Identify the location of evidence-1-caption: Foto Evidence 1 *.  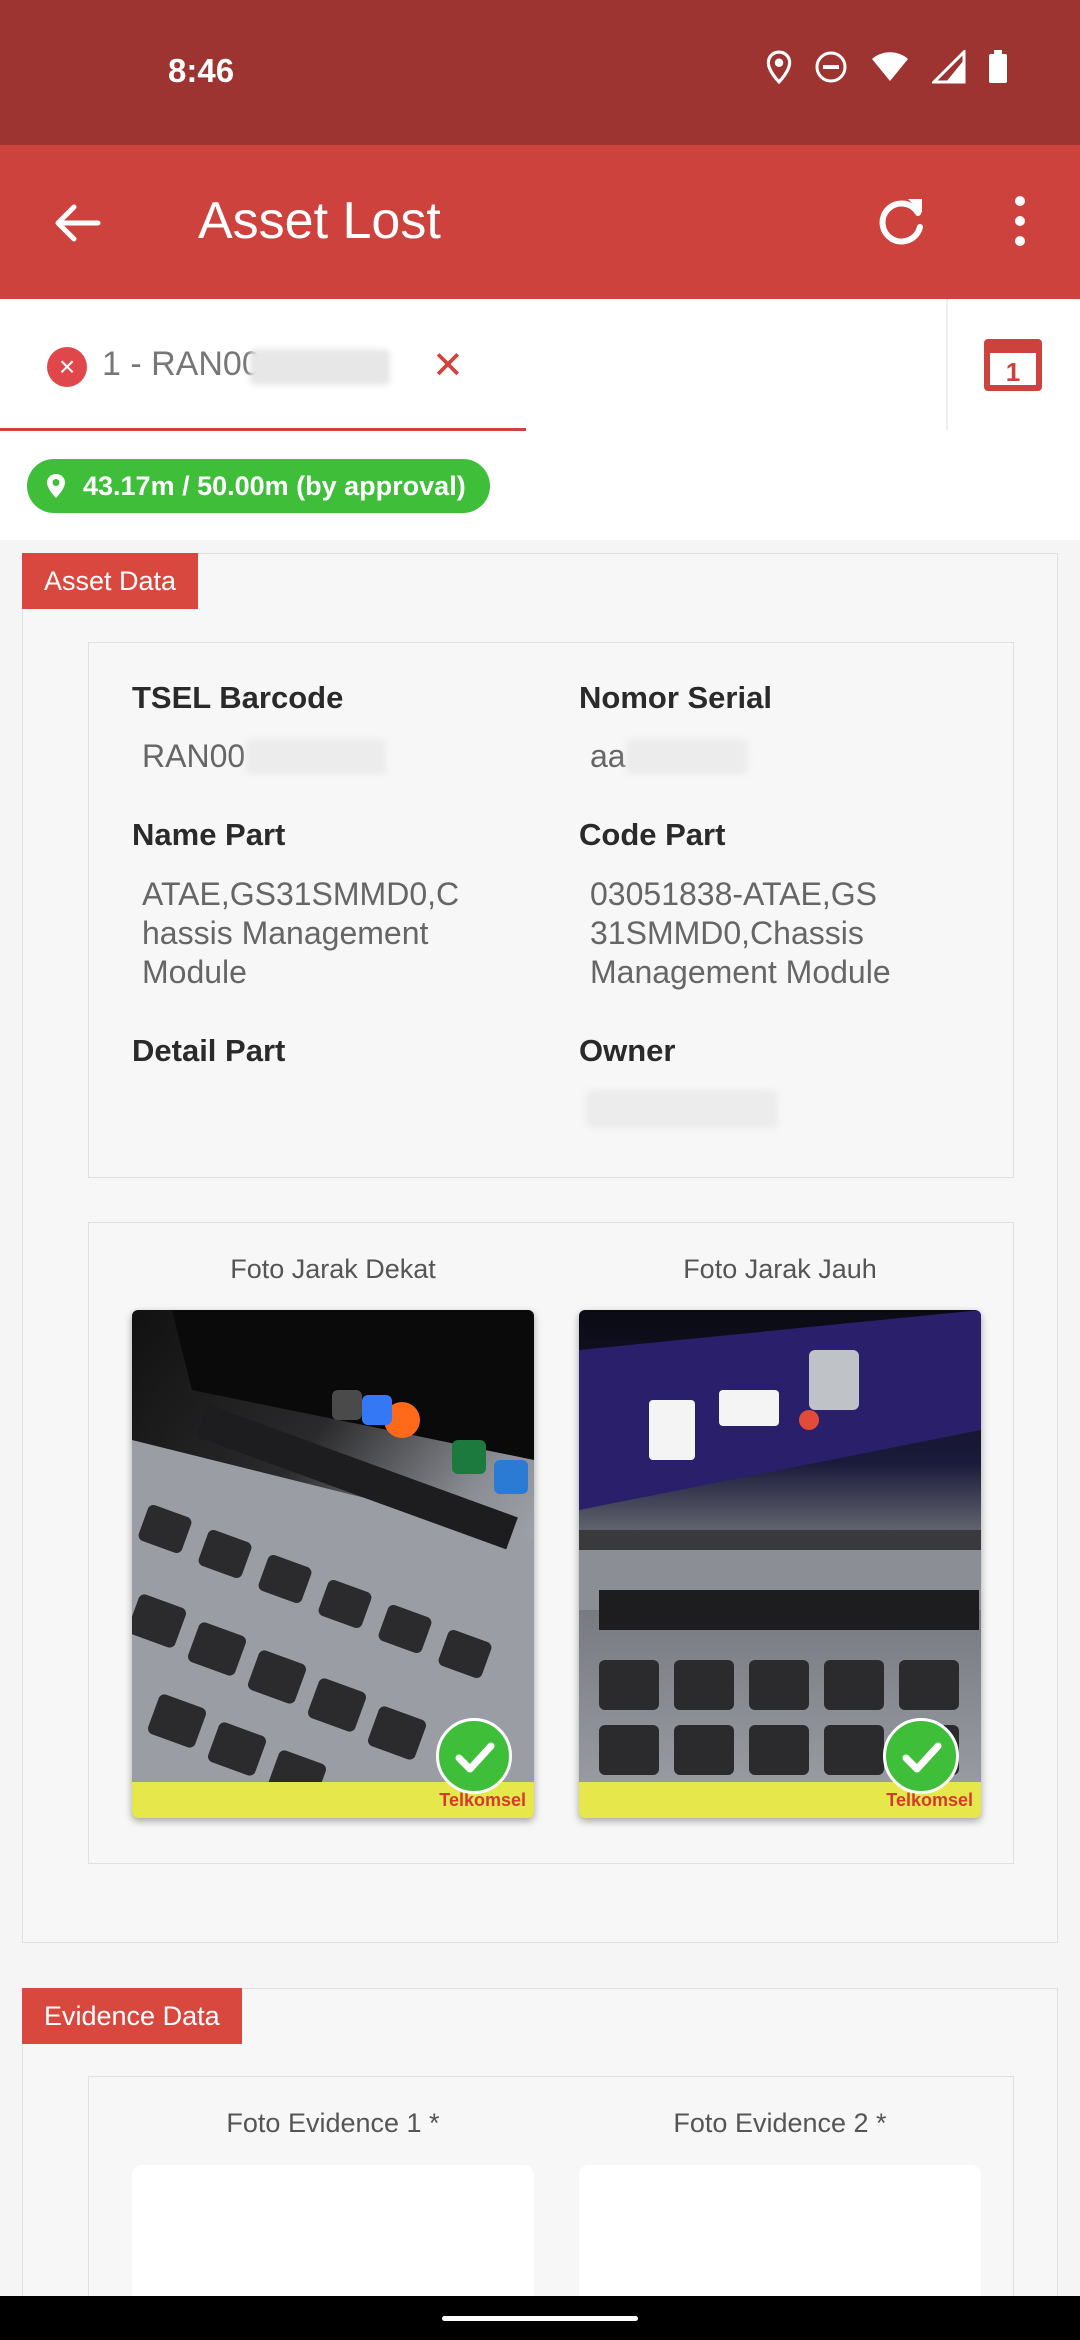
(333, 2123).